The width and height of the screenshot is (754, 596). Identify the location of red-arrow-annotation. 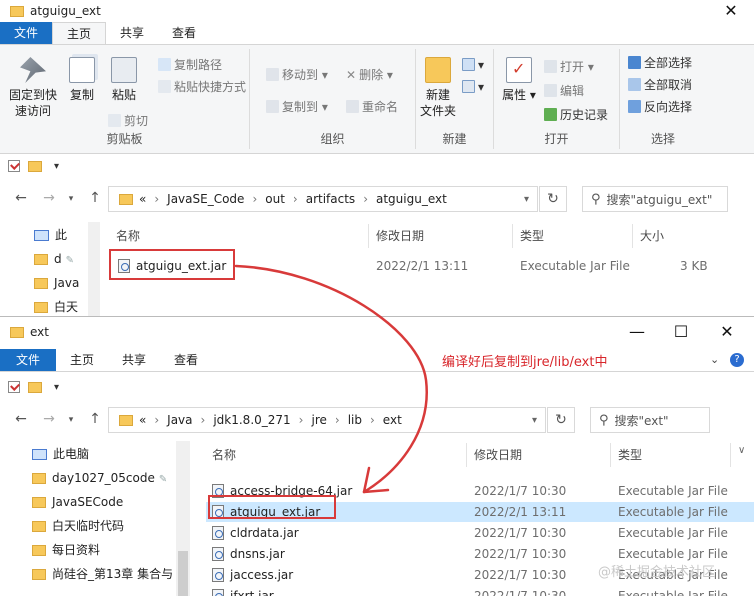
(331, 379).